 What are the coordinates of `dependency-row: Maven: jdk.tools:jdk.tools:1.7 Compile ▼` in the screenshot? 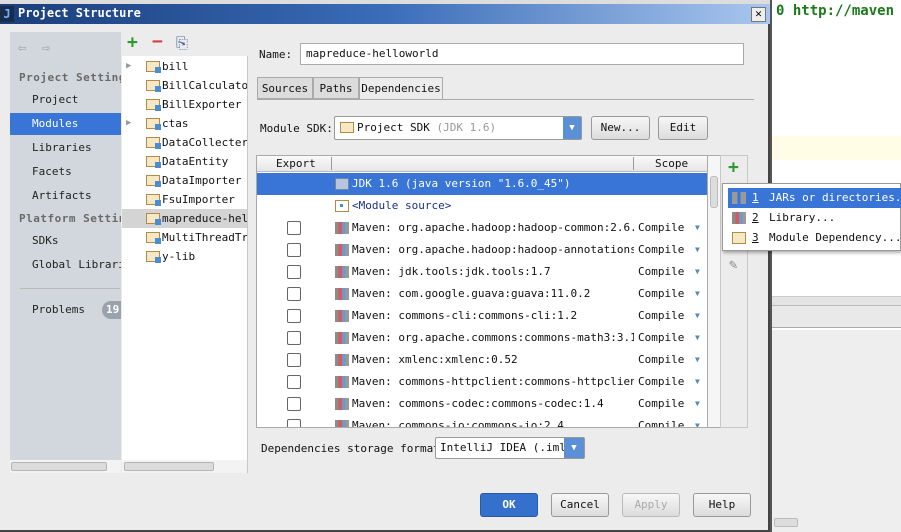 It's located at (482, 272).